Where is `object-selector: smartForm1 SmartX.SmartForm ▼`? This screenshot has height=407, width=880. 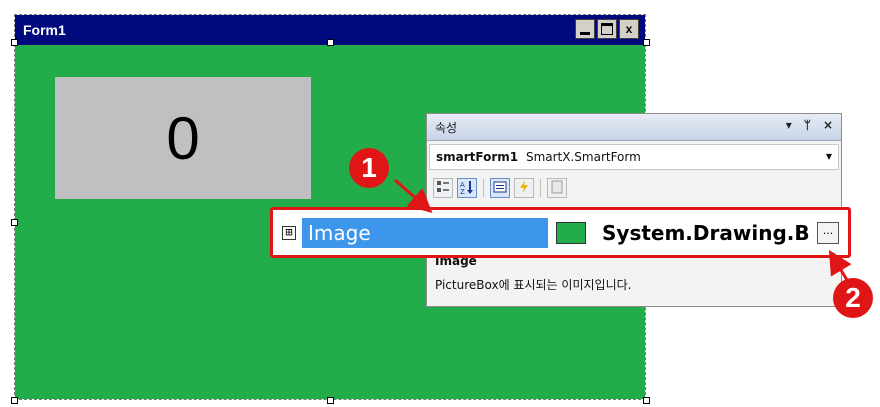
object-selector: smartForm1 SmartX.SmartForm ▼ is located at coordinates (634, 157).